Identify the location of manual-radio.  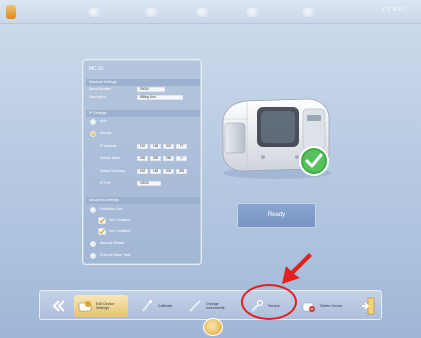
(93, 134).